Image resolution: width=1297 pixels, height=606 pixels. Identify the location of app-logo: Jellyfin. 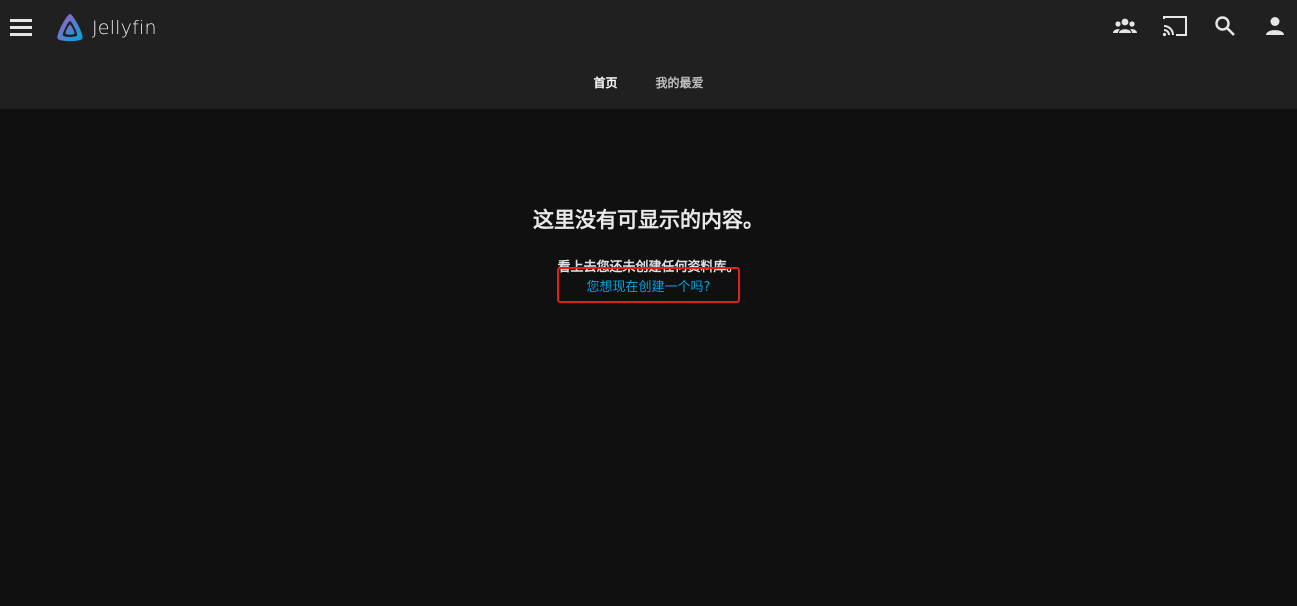
(105, 28).